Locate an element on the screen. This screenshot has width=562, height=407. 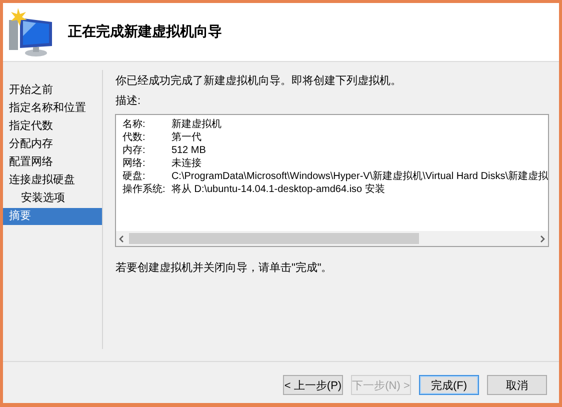
sidebar-item: 安装选项 is located at coordinates (52, 198).